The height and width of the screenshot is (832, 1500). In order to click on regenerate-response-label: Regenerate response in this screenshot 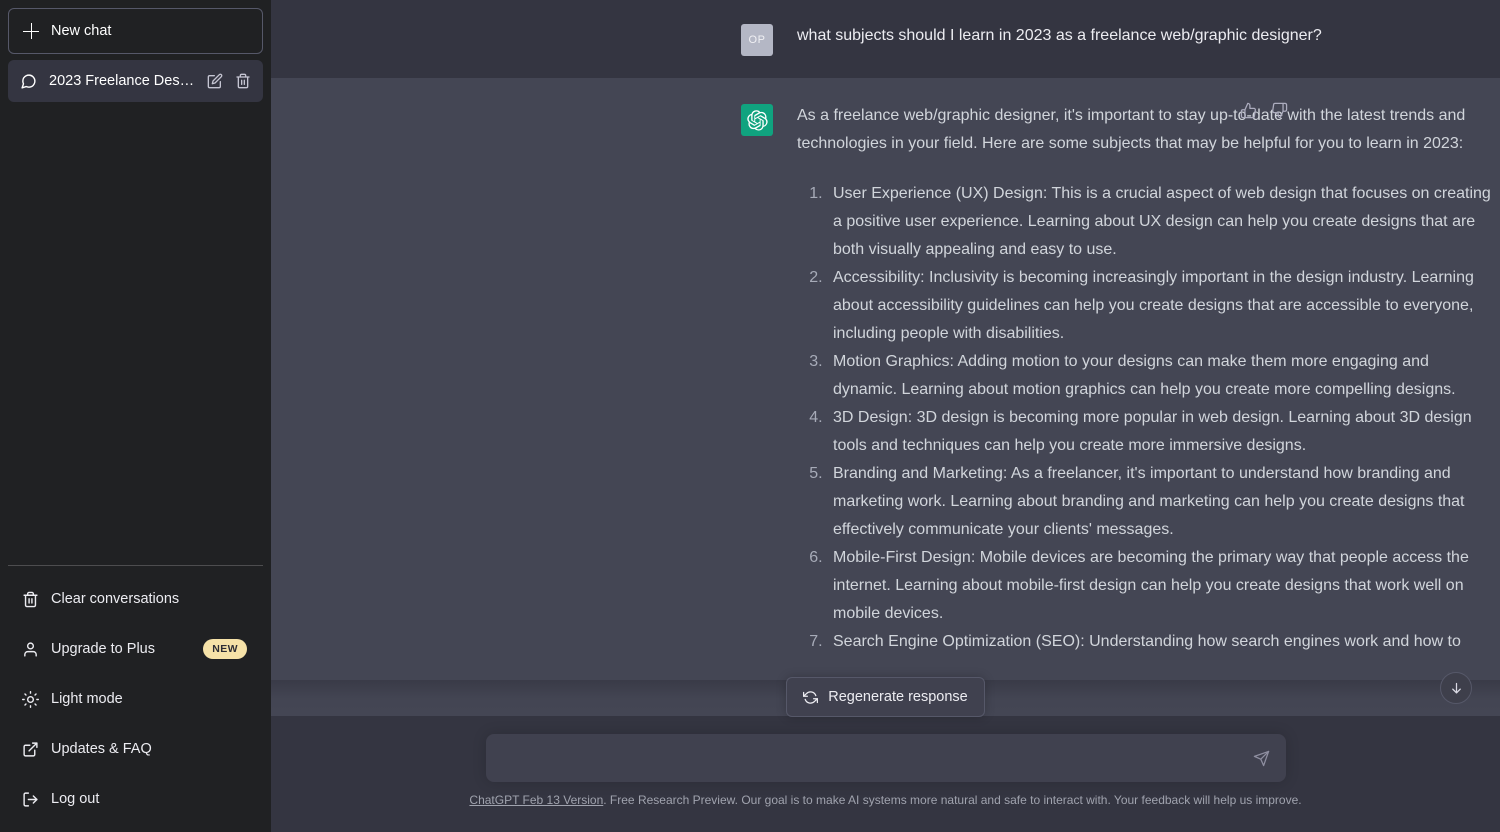, I will do `click(898, 697)`.